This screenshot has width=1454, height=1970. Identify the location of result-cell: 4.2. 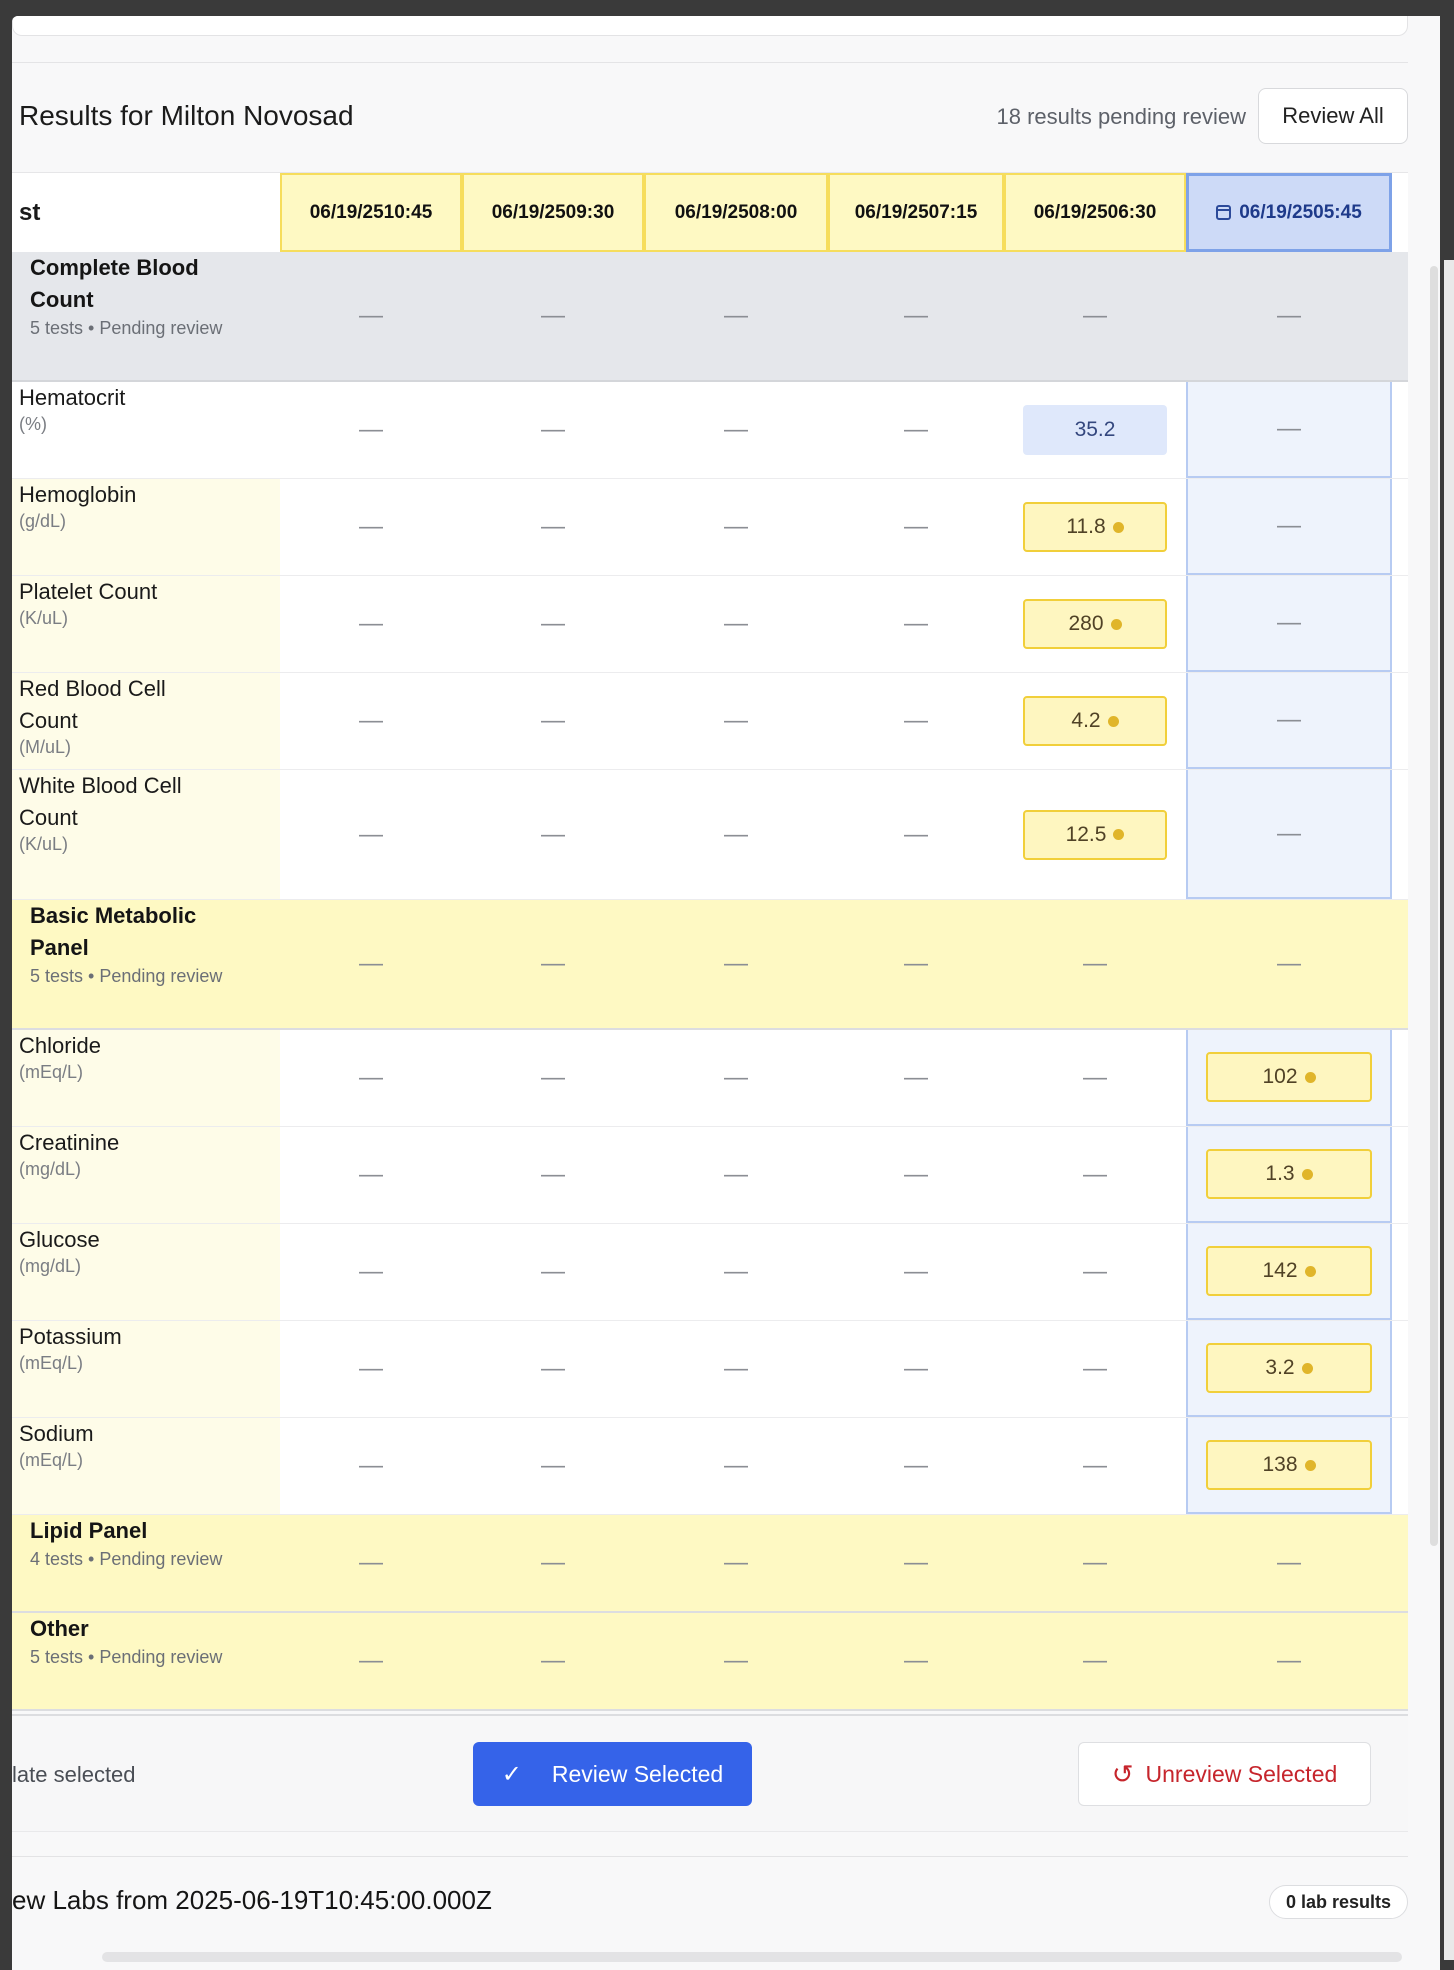
(1095, 721).